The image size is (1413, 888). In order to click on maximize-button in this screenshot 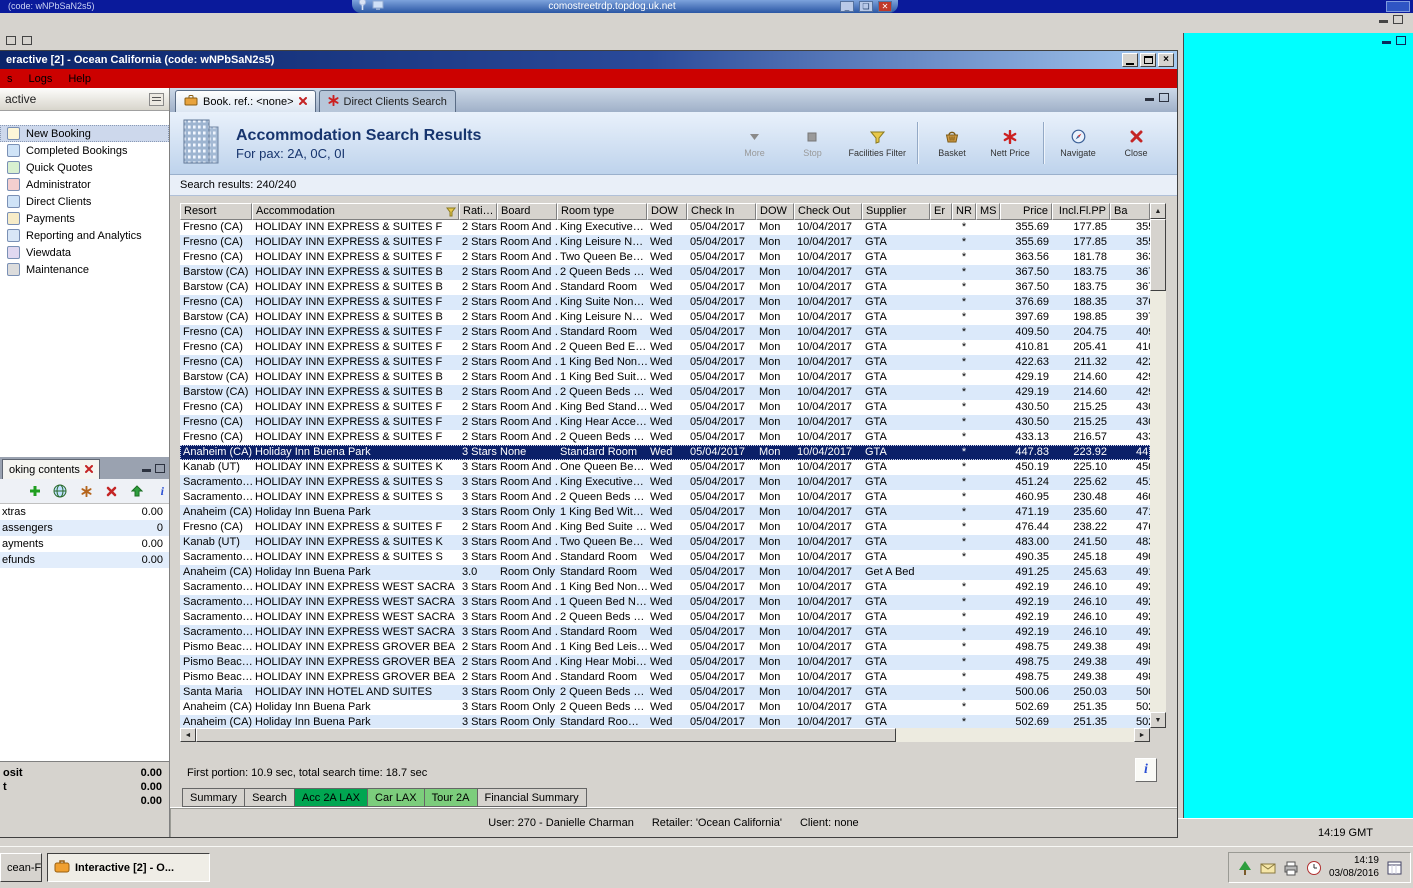, I will do `click(1148, 60)`.